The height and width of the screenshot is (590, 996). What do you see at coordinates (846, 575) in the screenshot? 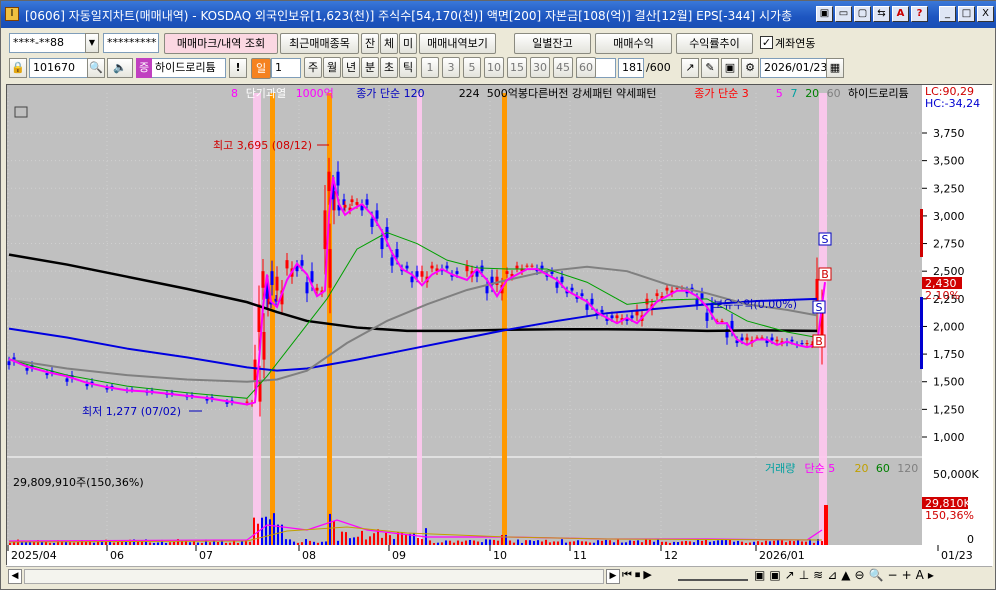
I see `drawing-tools: ▣▣↗⊥≋⊿▲⊖🔍−+A▸` at bounding box center [846, 575].